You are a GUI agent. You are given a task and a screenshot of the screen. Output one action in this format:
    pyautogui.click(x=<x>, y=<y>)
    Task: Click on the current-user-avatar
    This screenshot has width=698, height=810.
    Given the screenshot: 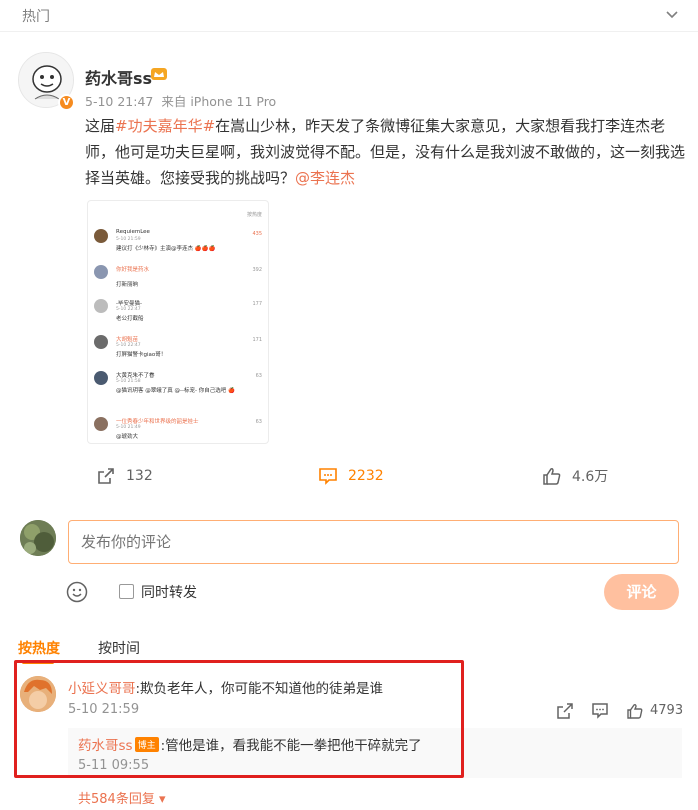 What is the action you would take?
    pyautogui.click(x=38, y=538)
    